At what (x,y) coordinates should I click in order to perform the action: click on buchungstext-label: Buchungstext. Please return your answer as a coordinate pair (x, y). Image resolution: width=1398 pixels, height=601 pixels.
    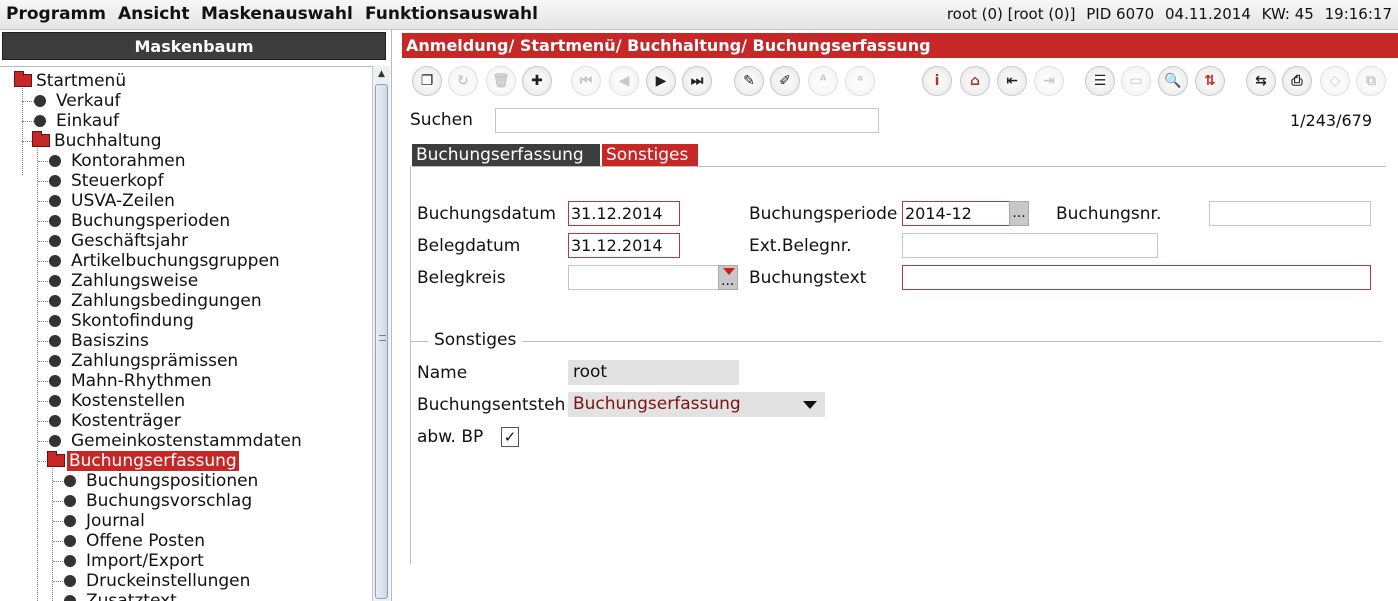
    Looking at the image, I should click on (808, 278).